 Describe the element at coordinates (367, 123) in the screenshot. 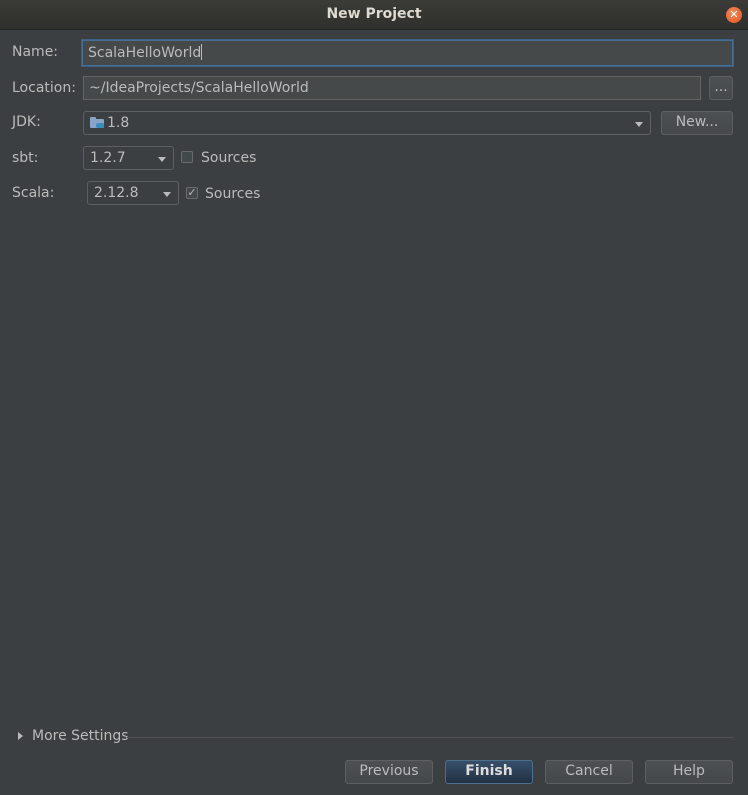

I see `jdk-select: 1.8` at that location.